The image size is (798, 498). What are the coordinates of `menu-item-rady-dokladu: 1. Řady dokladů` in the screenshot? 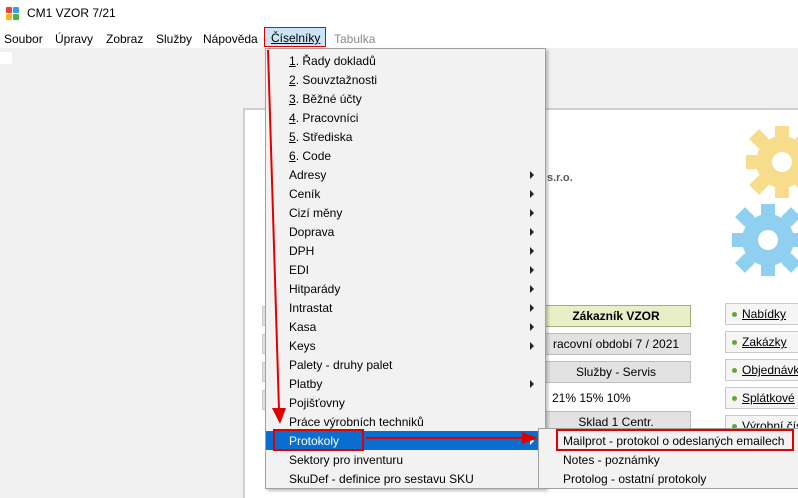 It's located at (405, 60).